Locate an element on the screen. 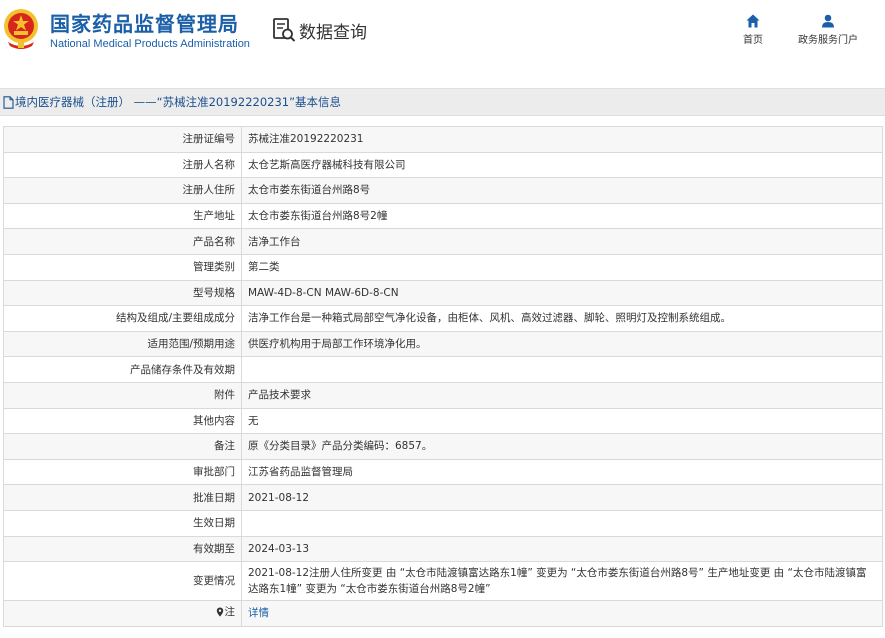  home-icon is located at coordinates (753, 21).